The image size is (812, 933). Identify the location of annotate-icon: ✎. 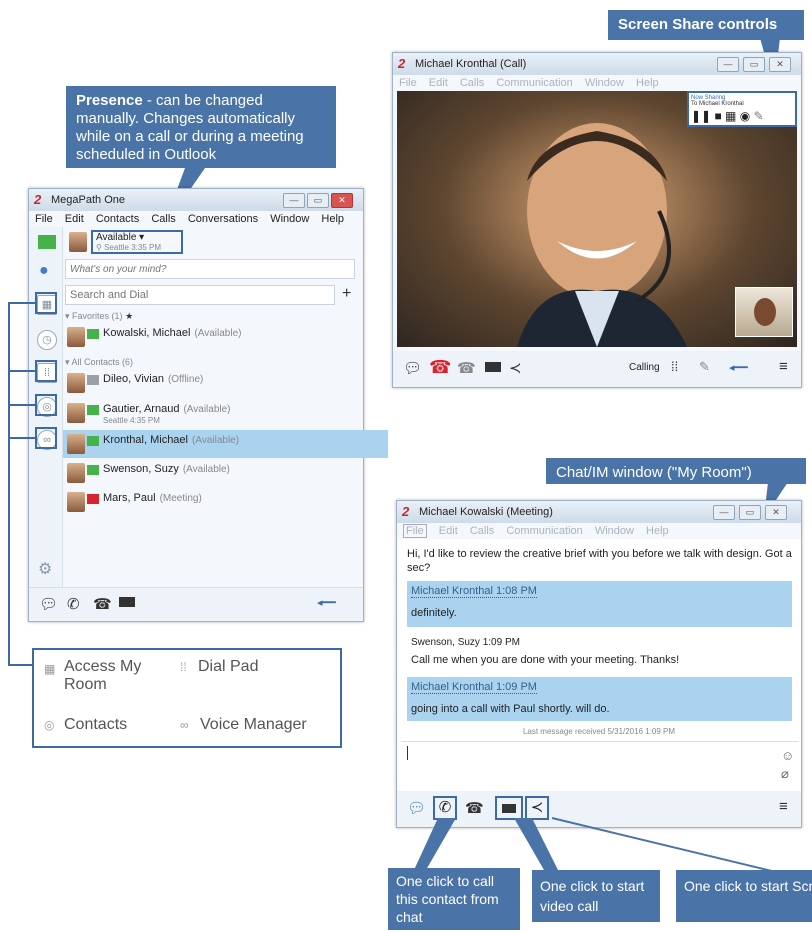
(759, 116).